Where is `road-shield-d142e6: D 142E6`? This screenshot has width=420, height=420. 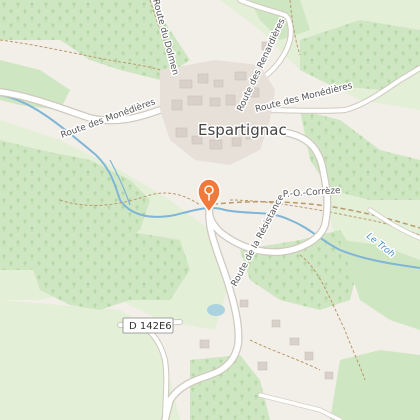 road-shield-d142e6: D 142E6 is located at coordinates (148, 325).